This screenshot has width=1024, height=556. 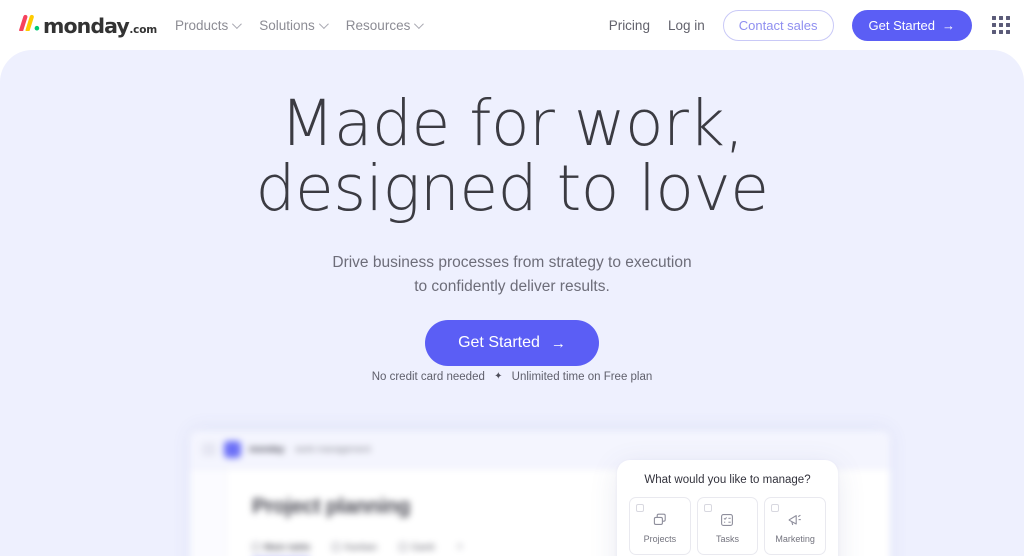 I want to click on mock-tab-gantt-label: Gantt, so click(x=423, y=547).